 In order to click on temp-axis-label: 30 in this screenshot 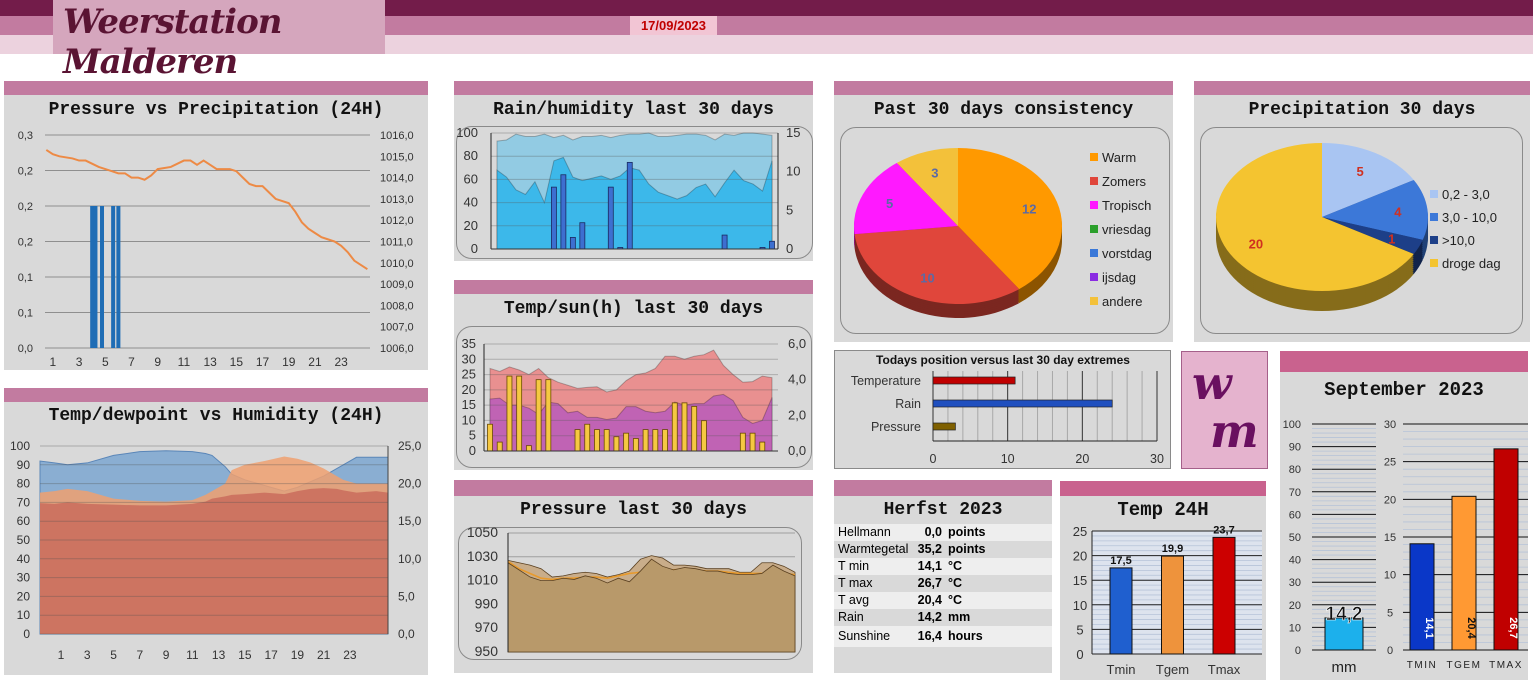, I will do `click(1390, 425)`.